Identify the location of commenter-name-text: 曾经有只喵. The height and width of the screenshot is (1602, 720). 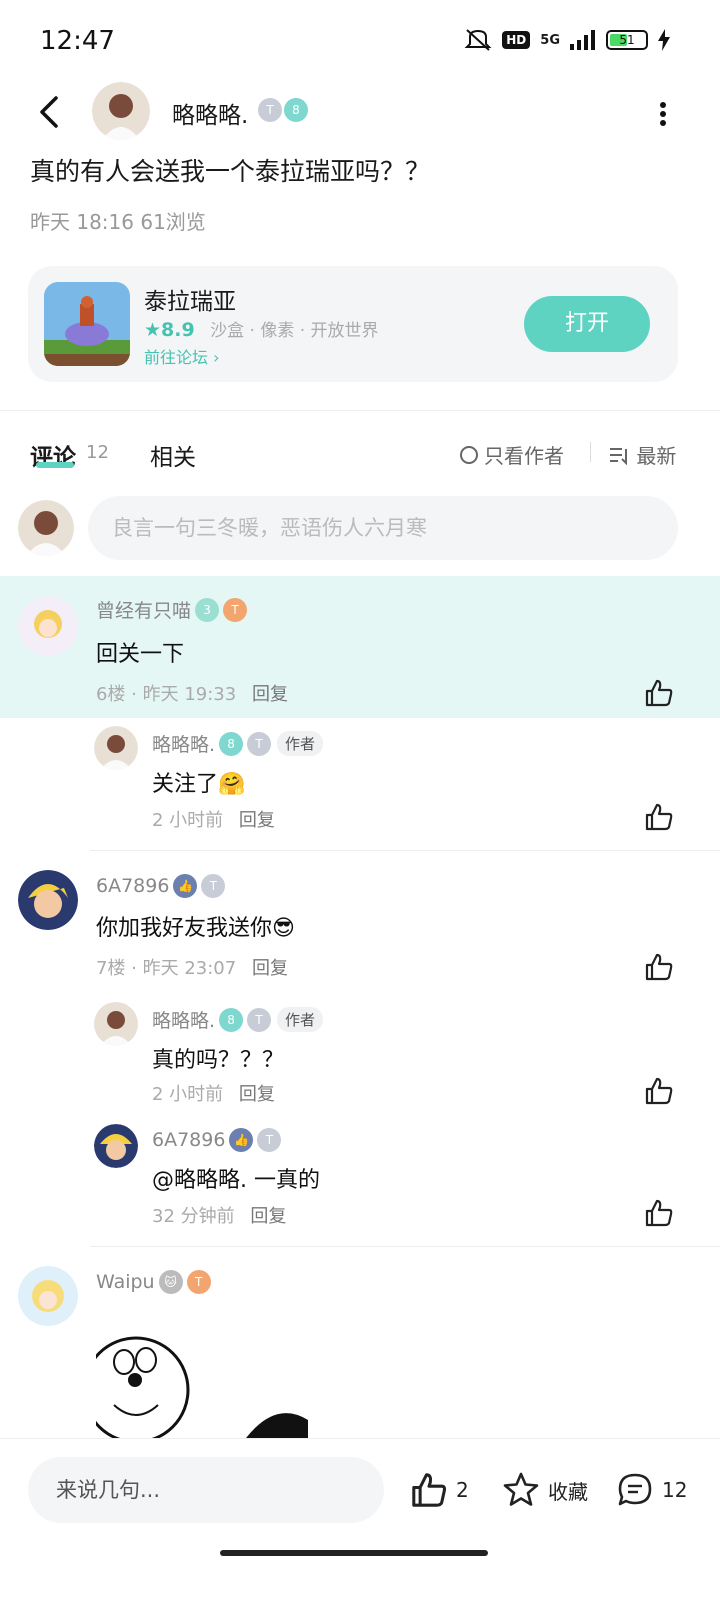
(144, 611).